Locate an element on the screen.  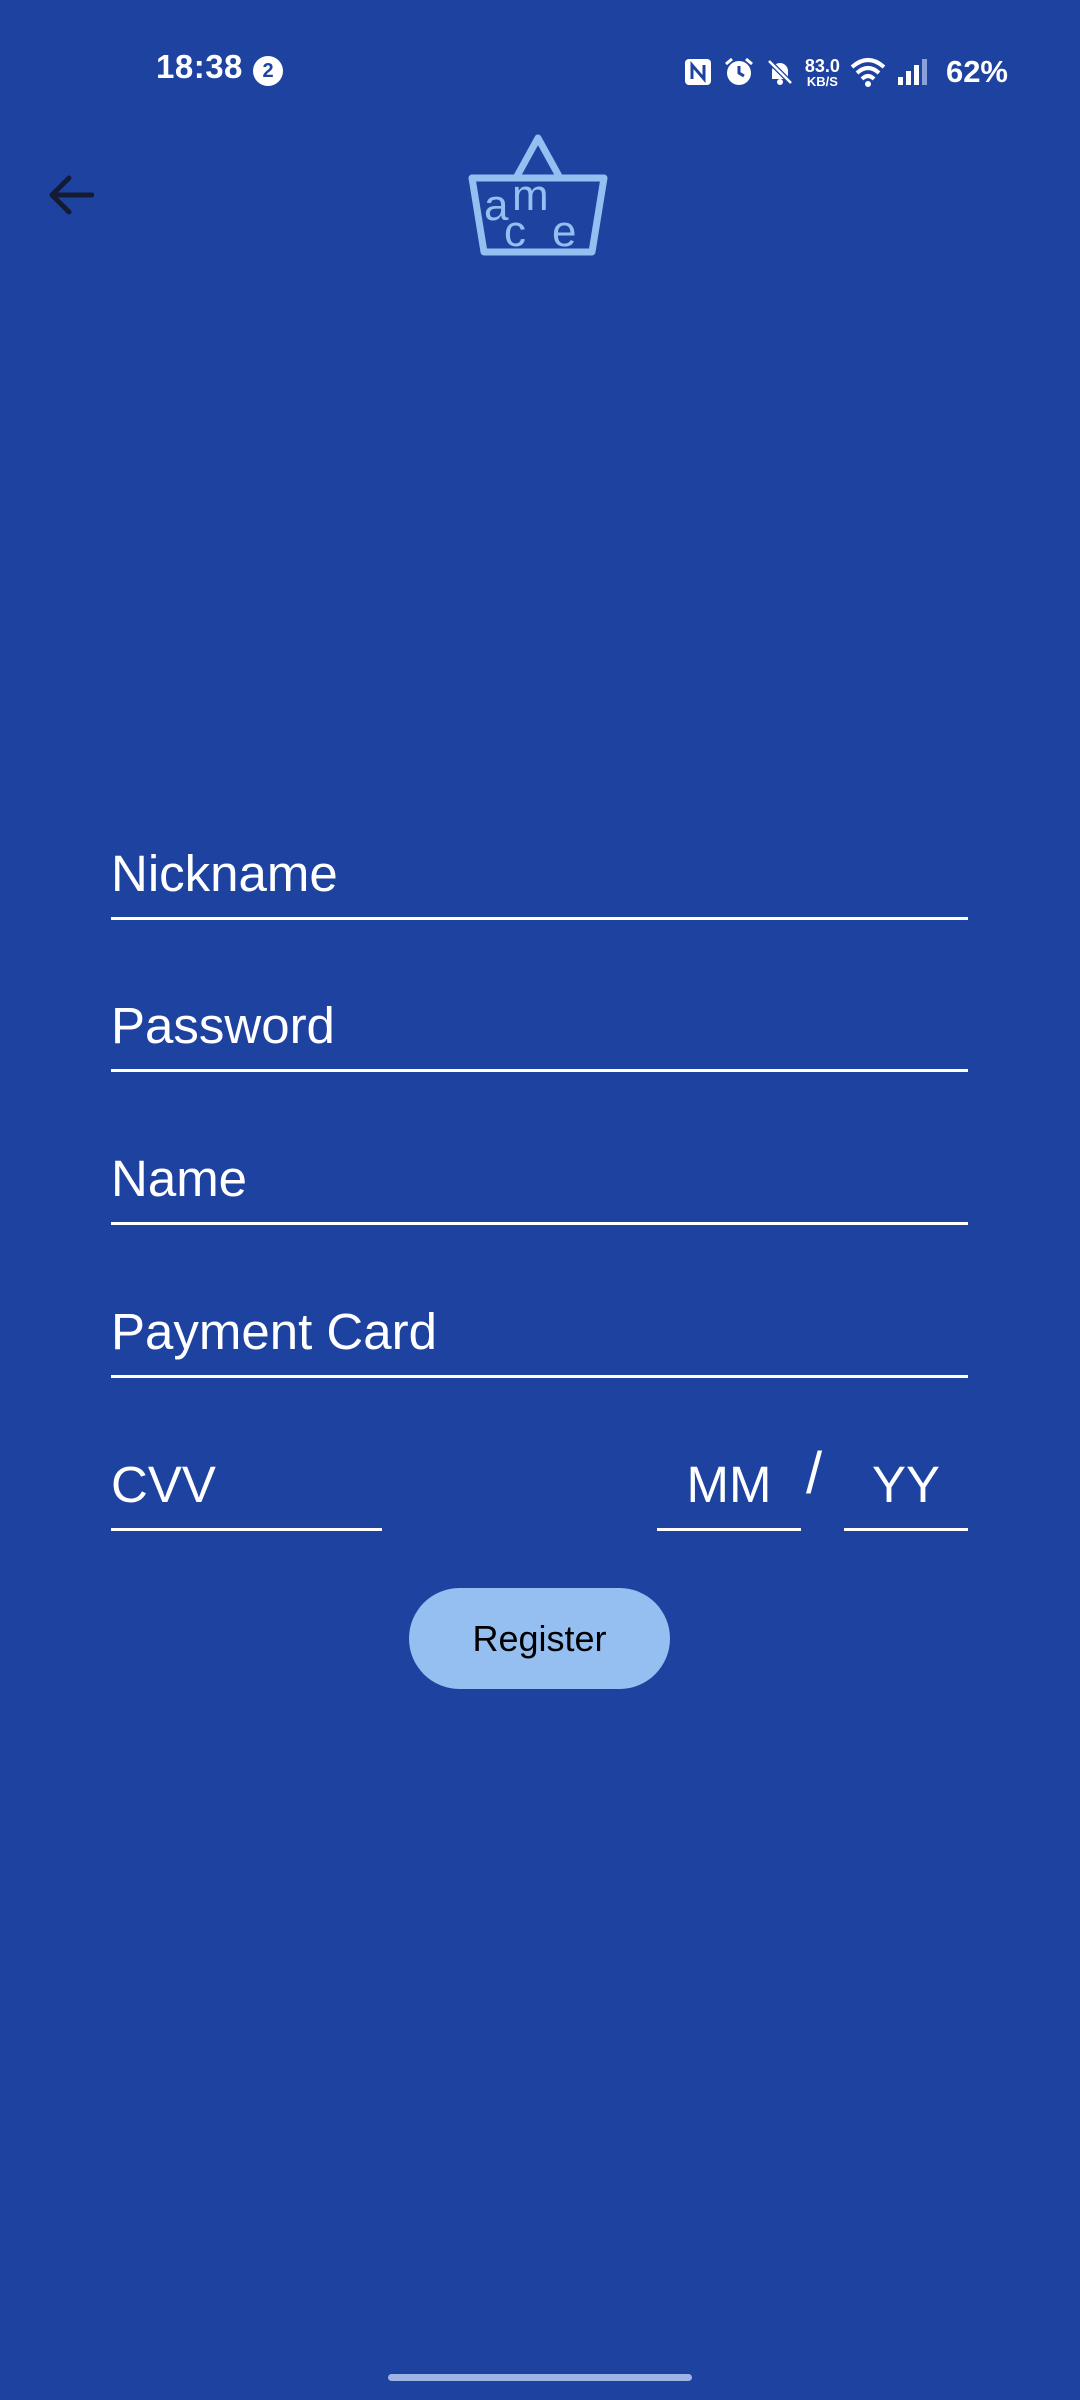
nickname-input is located at coordinates (539, 873).